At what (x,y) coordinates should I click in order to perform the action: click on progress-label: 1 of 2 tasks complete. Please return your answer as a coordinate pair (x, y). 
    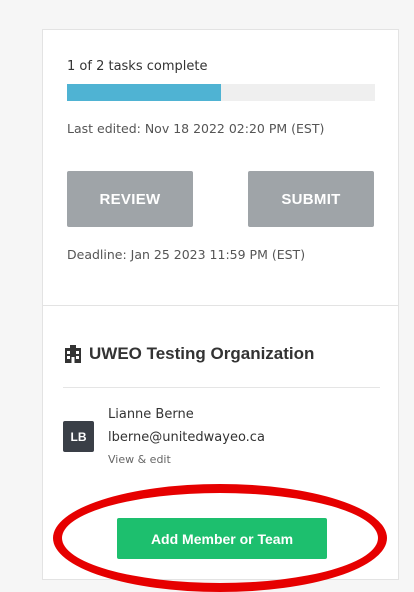
    Looking at the image, I should click on (137, 66).